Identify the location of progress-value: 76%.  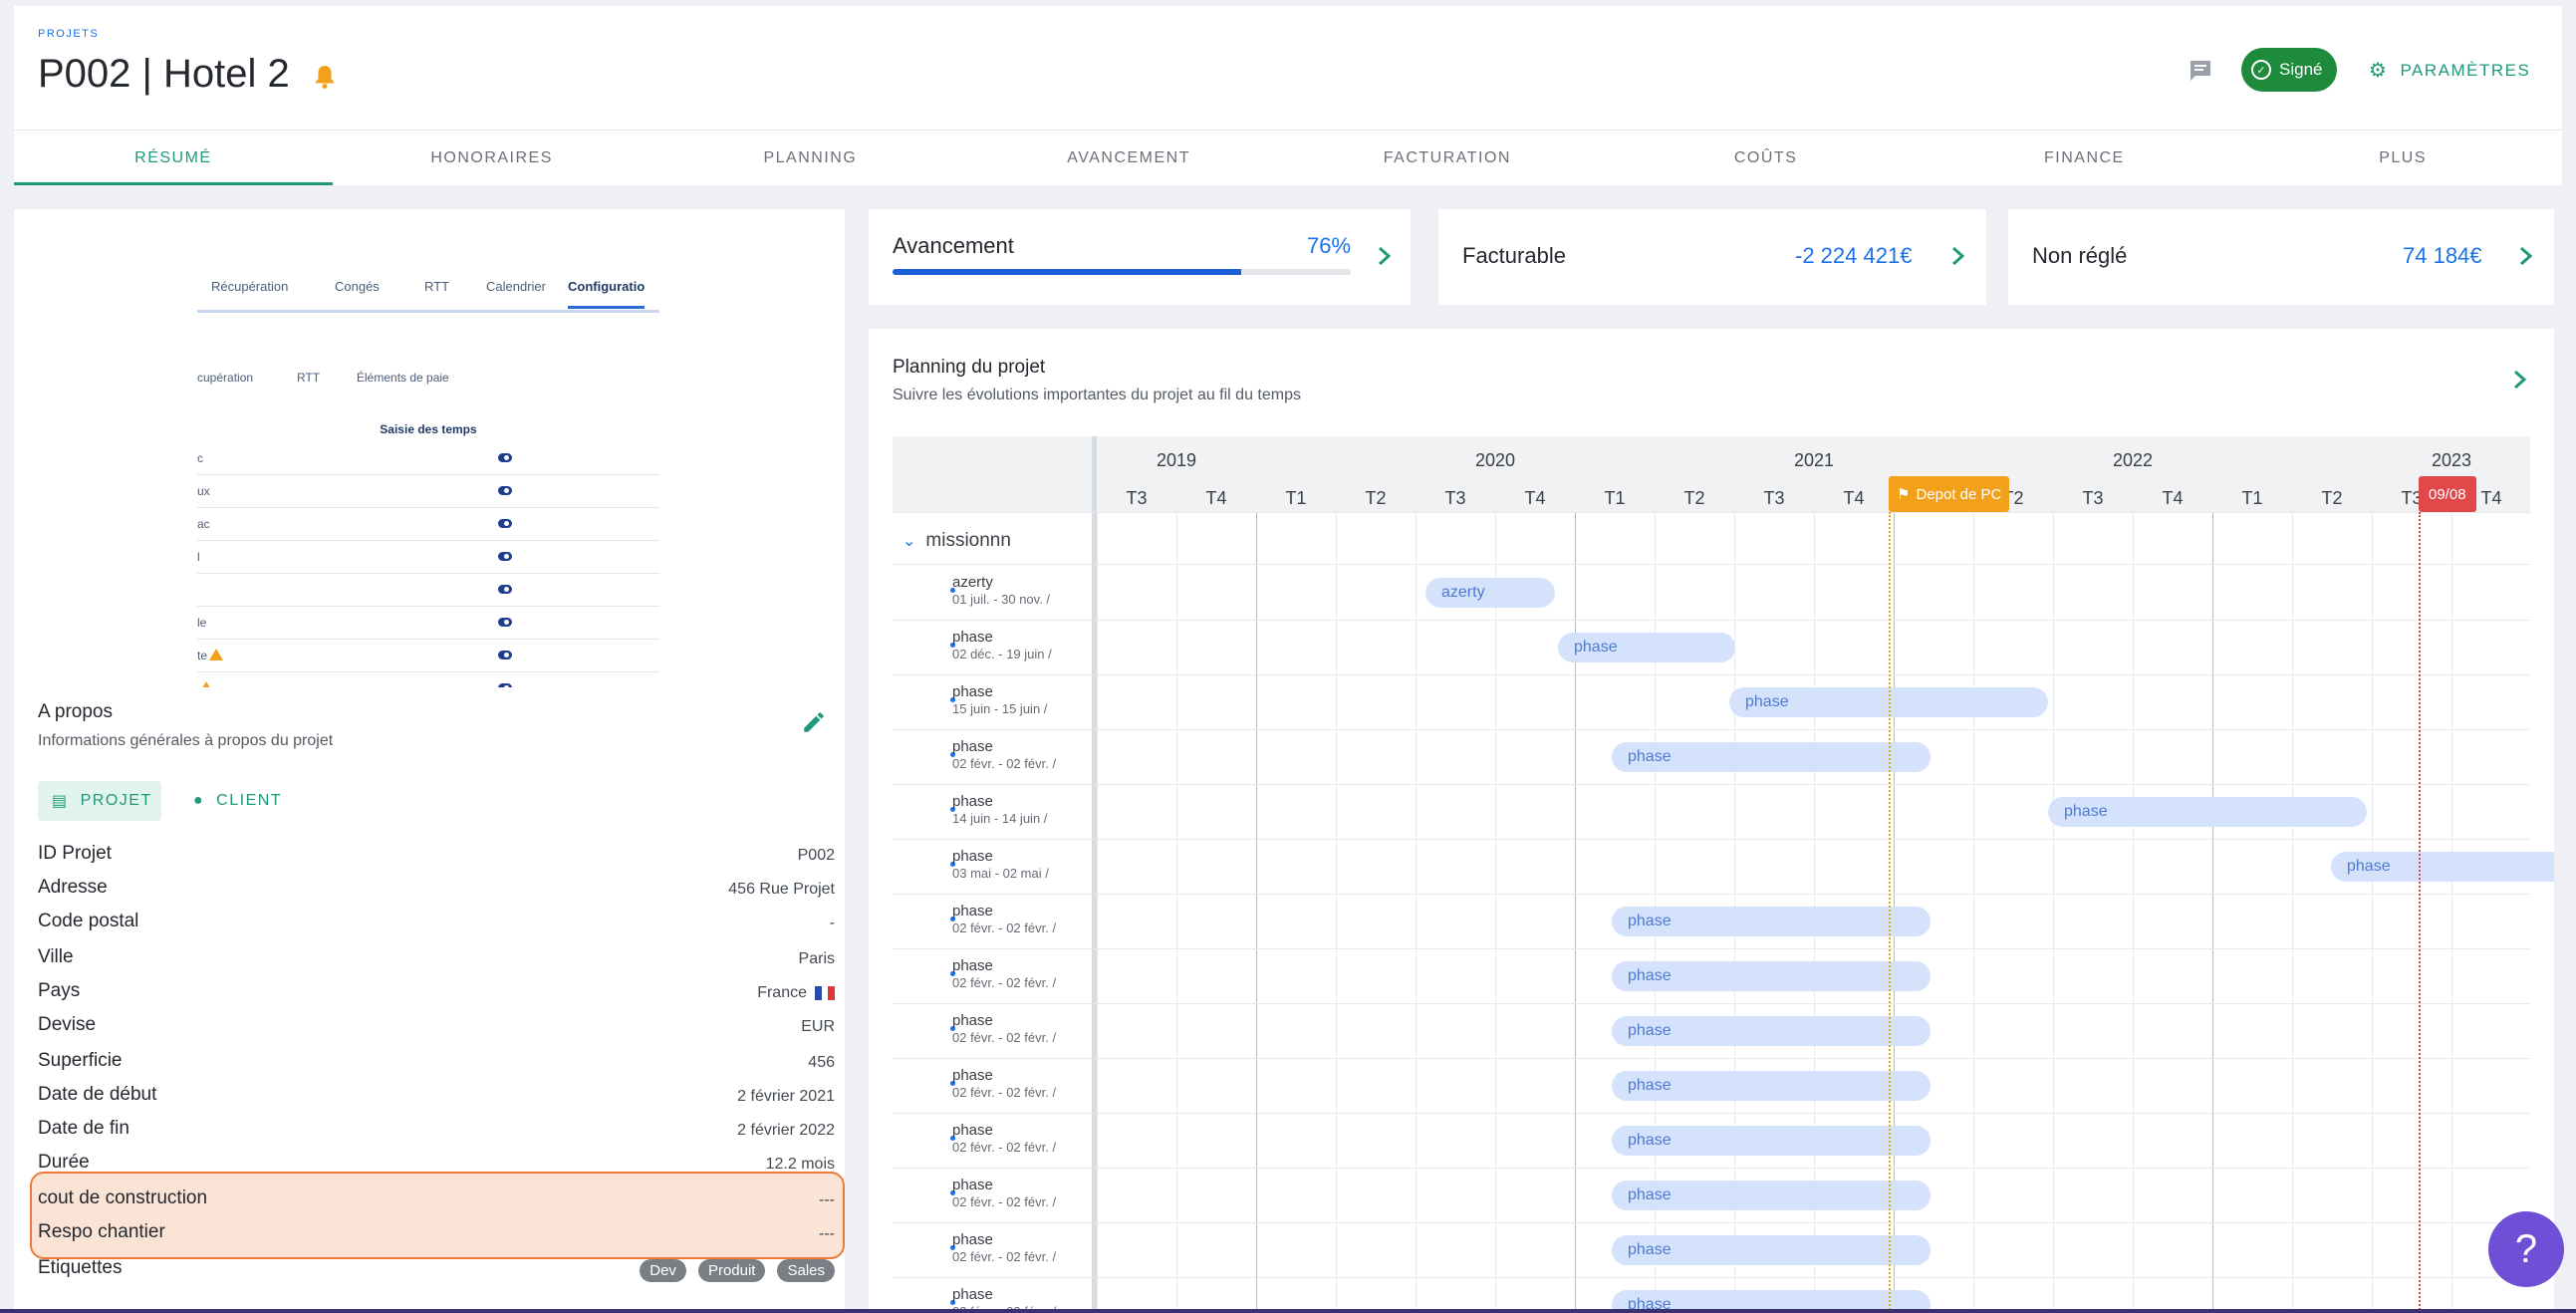
(1329, 245).